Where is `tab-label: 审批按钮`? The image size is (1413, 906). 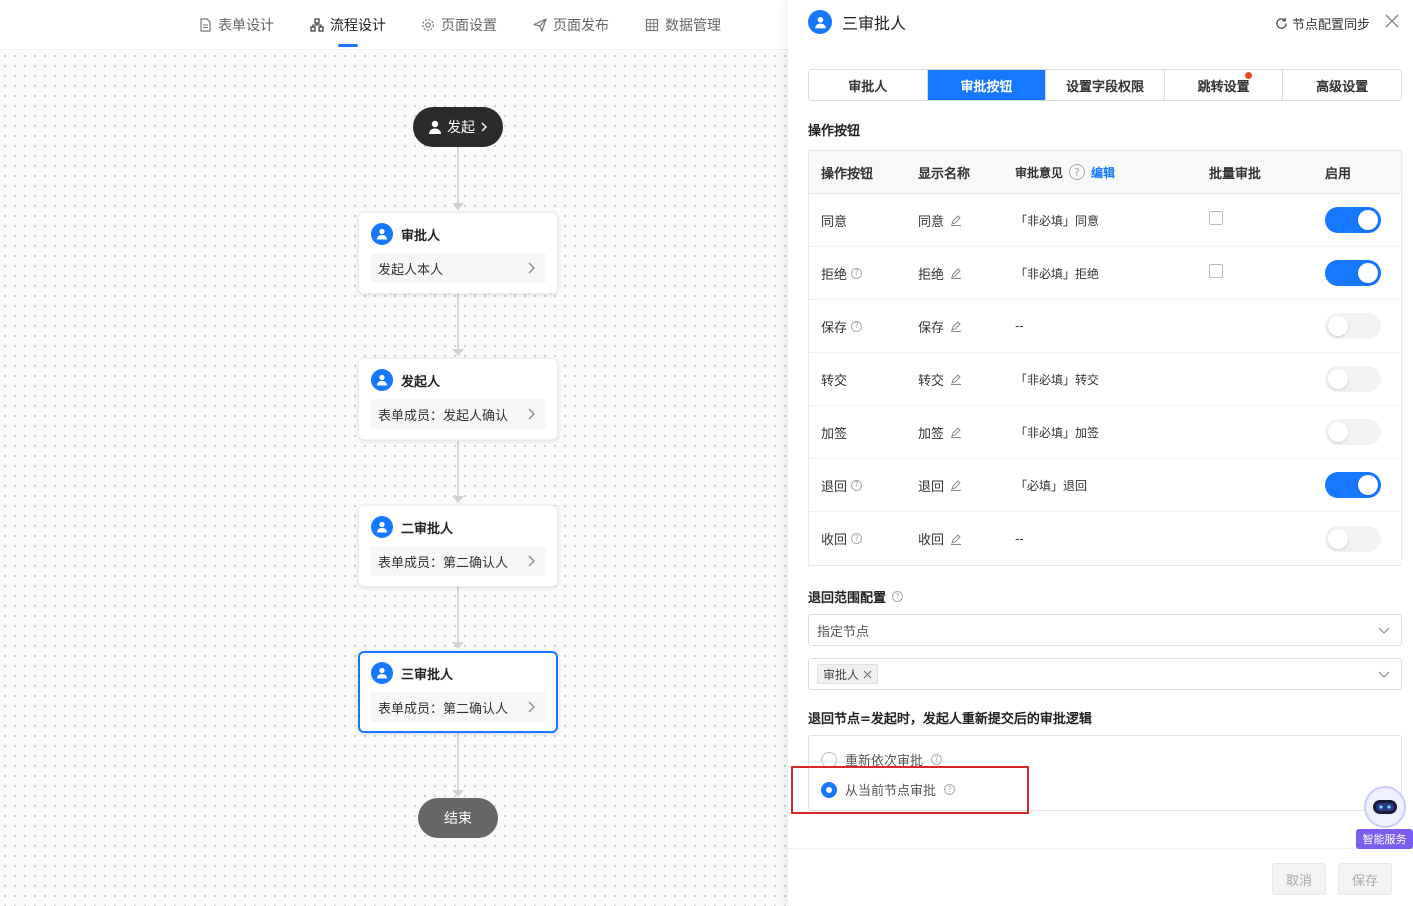 tab-label: 审批按钮 is located at coordinates (986, 87).